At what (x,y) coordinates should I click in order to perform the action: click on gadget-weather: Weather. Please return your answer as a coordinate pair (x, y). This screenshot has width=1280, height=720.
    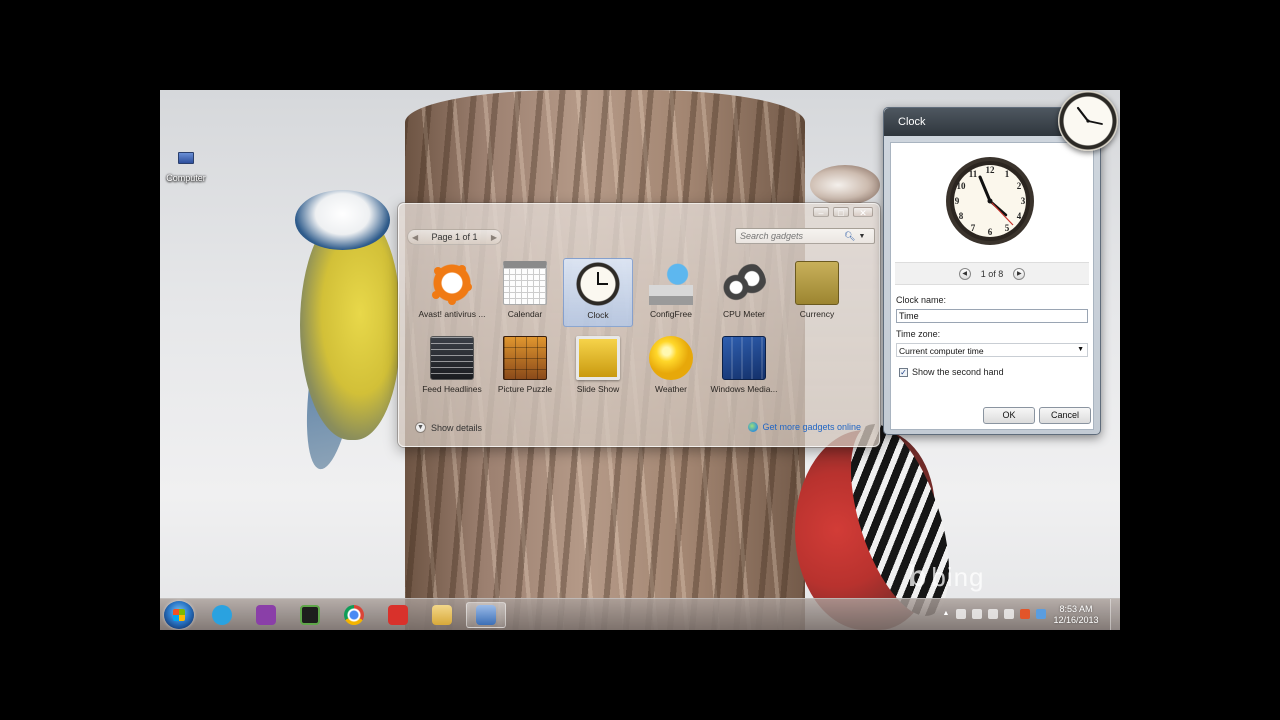
    Looking at the image, I should click on (671, 367).